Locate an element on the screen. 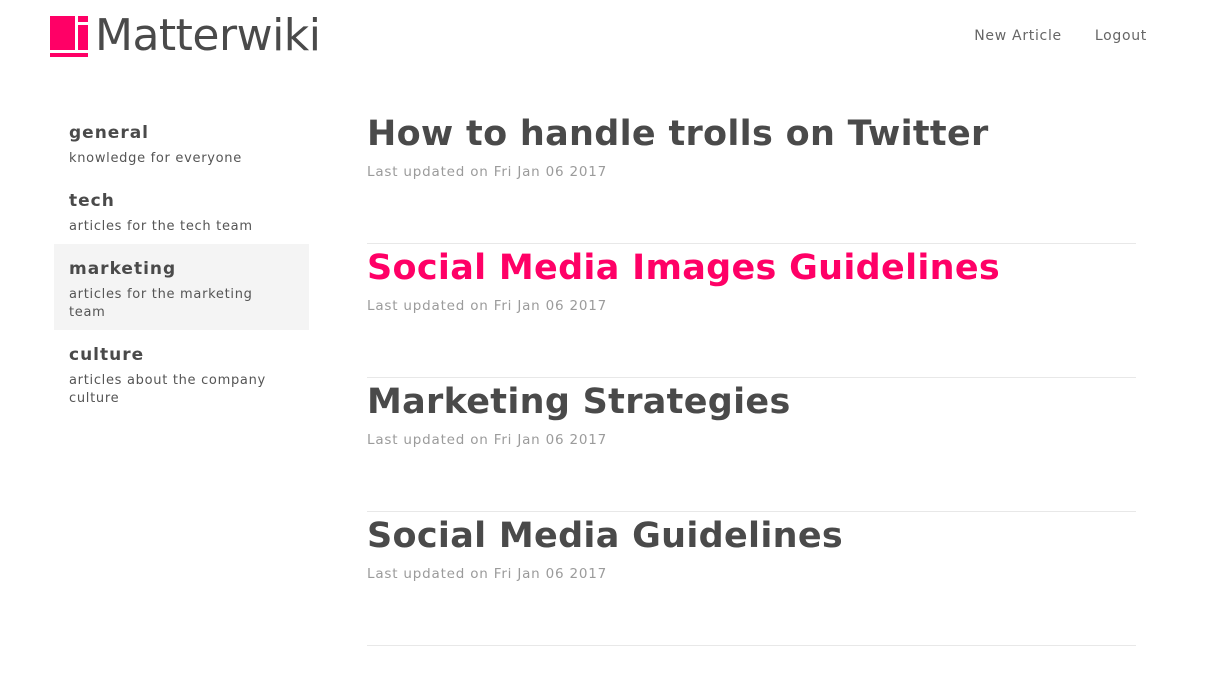  topic-name: general is located at coordinates (109, 133).